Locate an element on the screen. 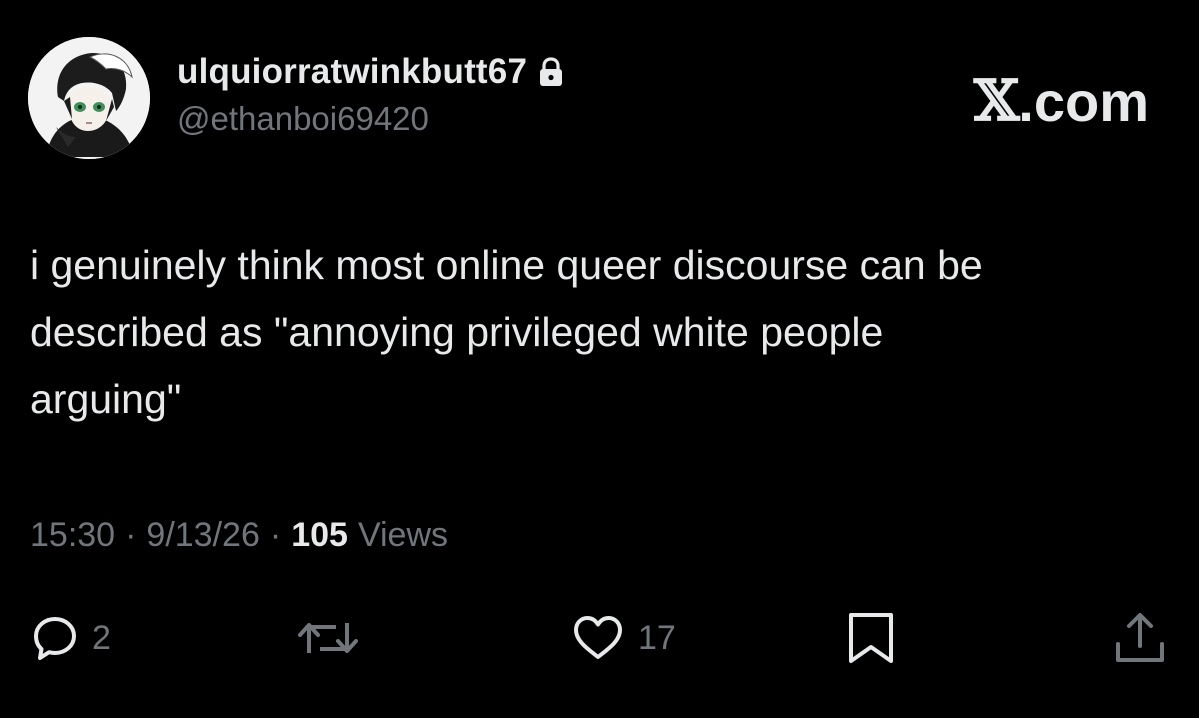  share-icon is located at coordinates (1140, 637).